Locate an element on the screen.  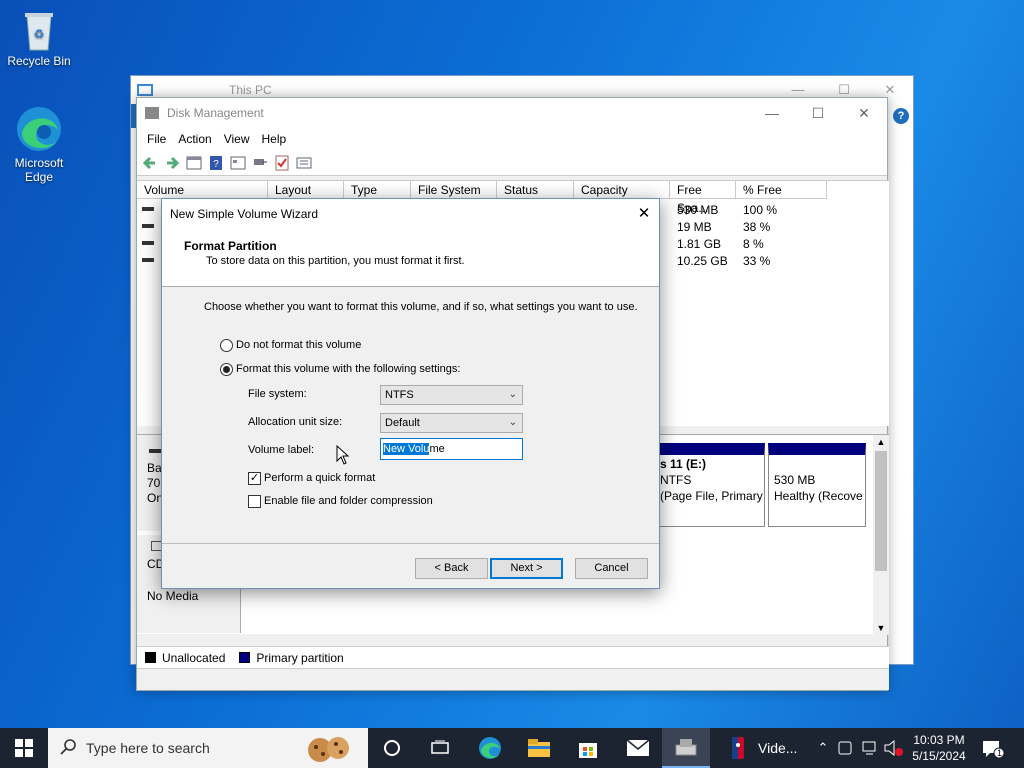
primary-partition-swatch is located at coordinates (245, 657).